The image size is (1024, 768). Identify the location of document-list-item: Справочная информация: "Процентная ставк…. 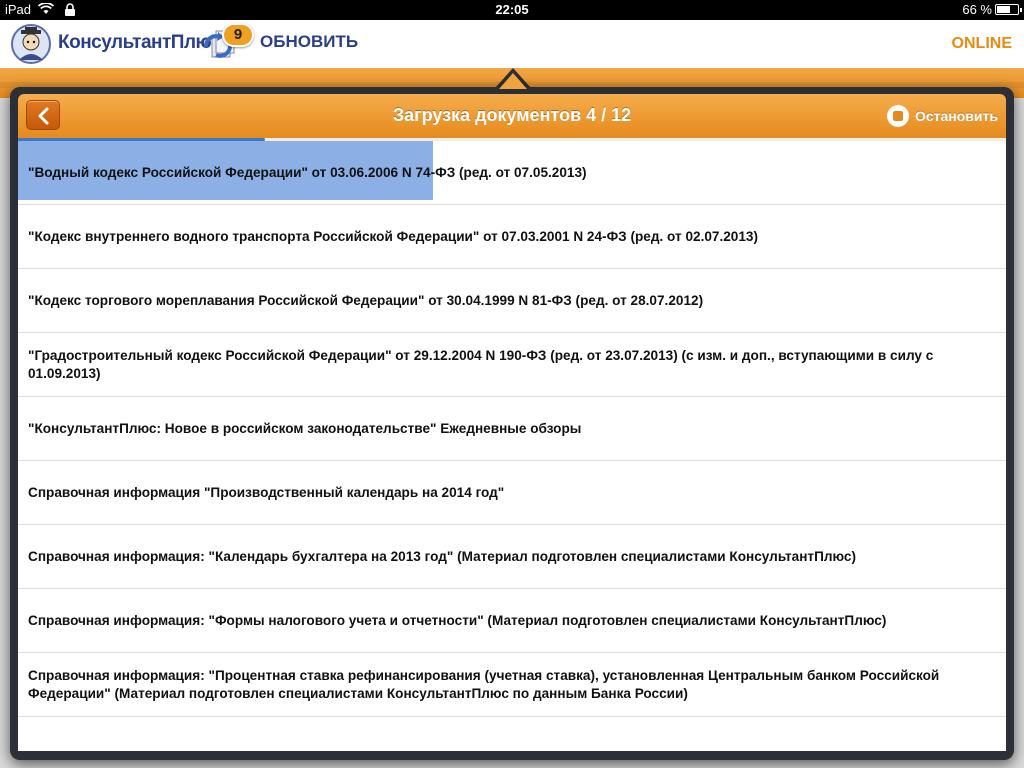
(512, 685).